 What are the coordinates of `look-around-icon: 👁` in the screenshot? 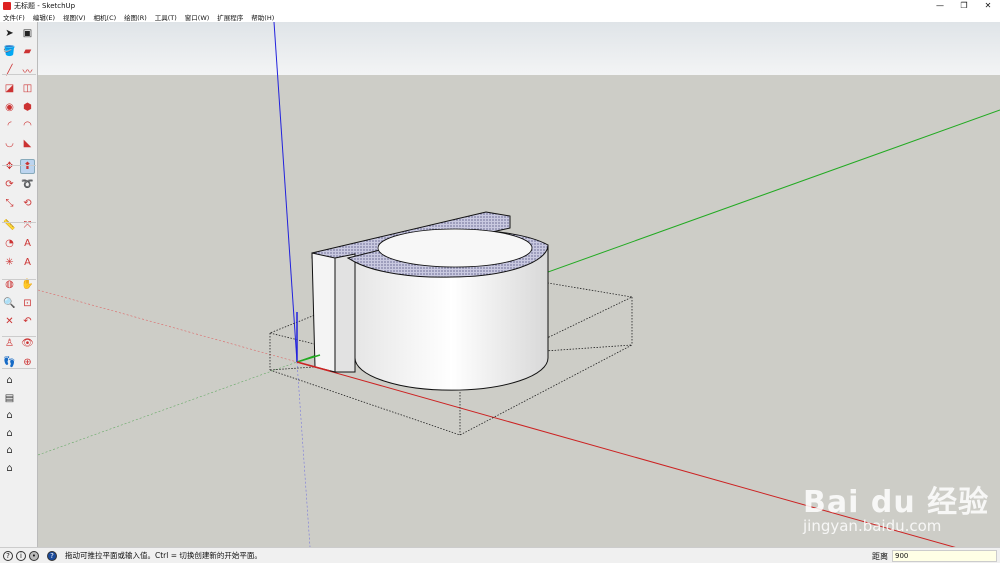 It's located at (27, 344).